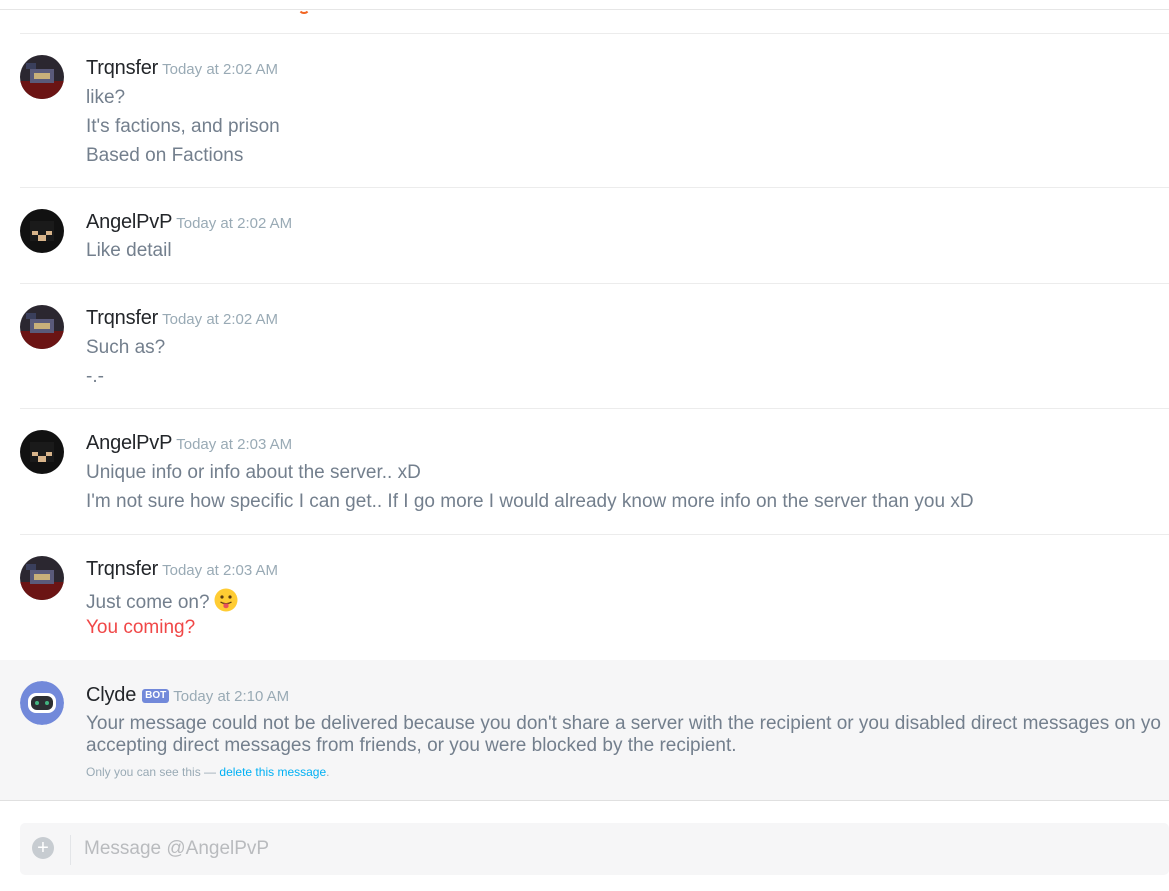 The width and height of the screenshot is (1169, 891). What do you see at coordinates (176, 849) in the screenshot?
I see `message-input: Message @AngelPvP` at bounding box center [176, 849].